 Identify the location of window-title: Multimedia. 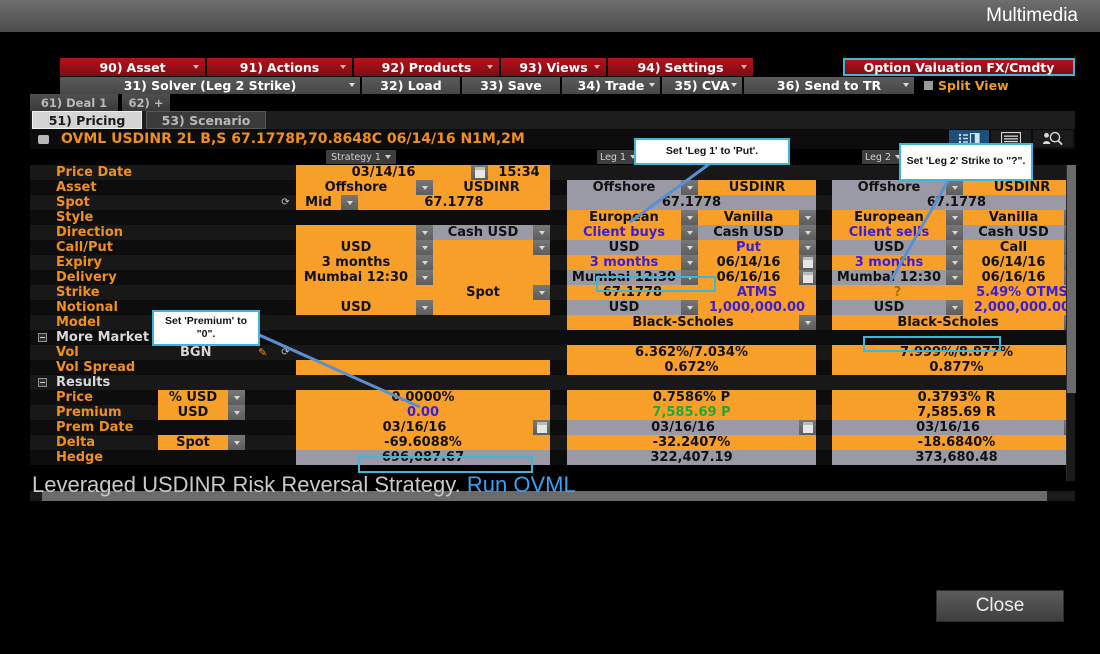
(1032, 15).